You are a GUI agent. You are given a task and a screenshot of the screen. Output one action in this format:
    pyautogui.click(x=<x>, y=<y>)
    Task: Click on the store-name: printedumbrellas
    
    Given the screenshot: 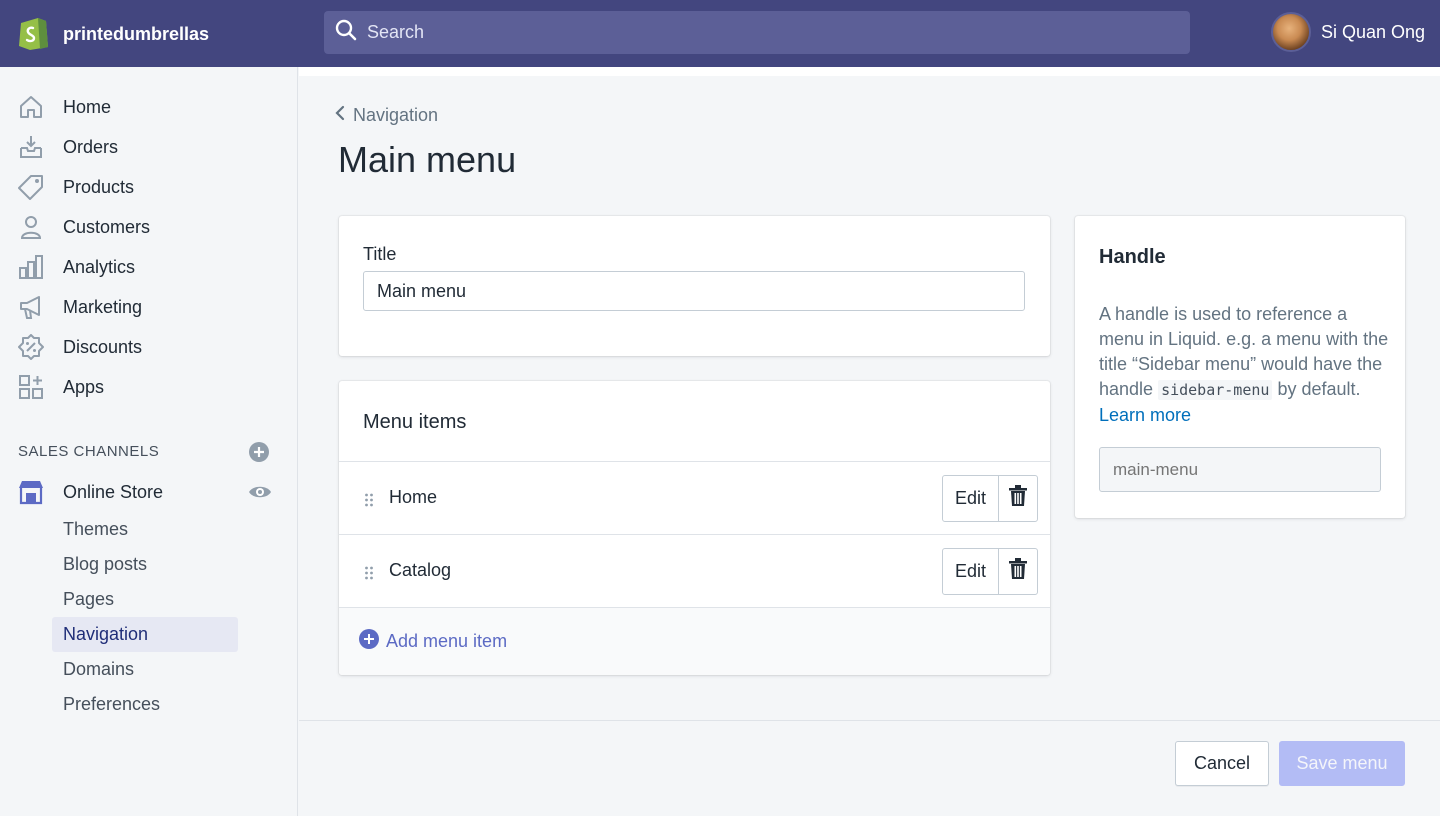 What is the action you would take?
    pyautogui.click(x=136, y=34)
    